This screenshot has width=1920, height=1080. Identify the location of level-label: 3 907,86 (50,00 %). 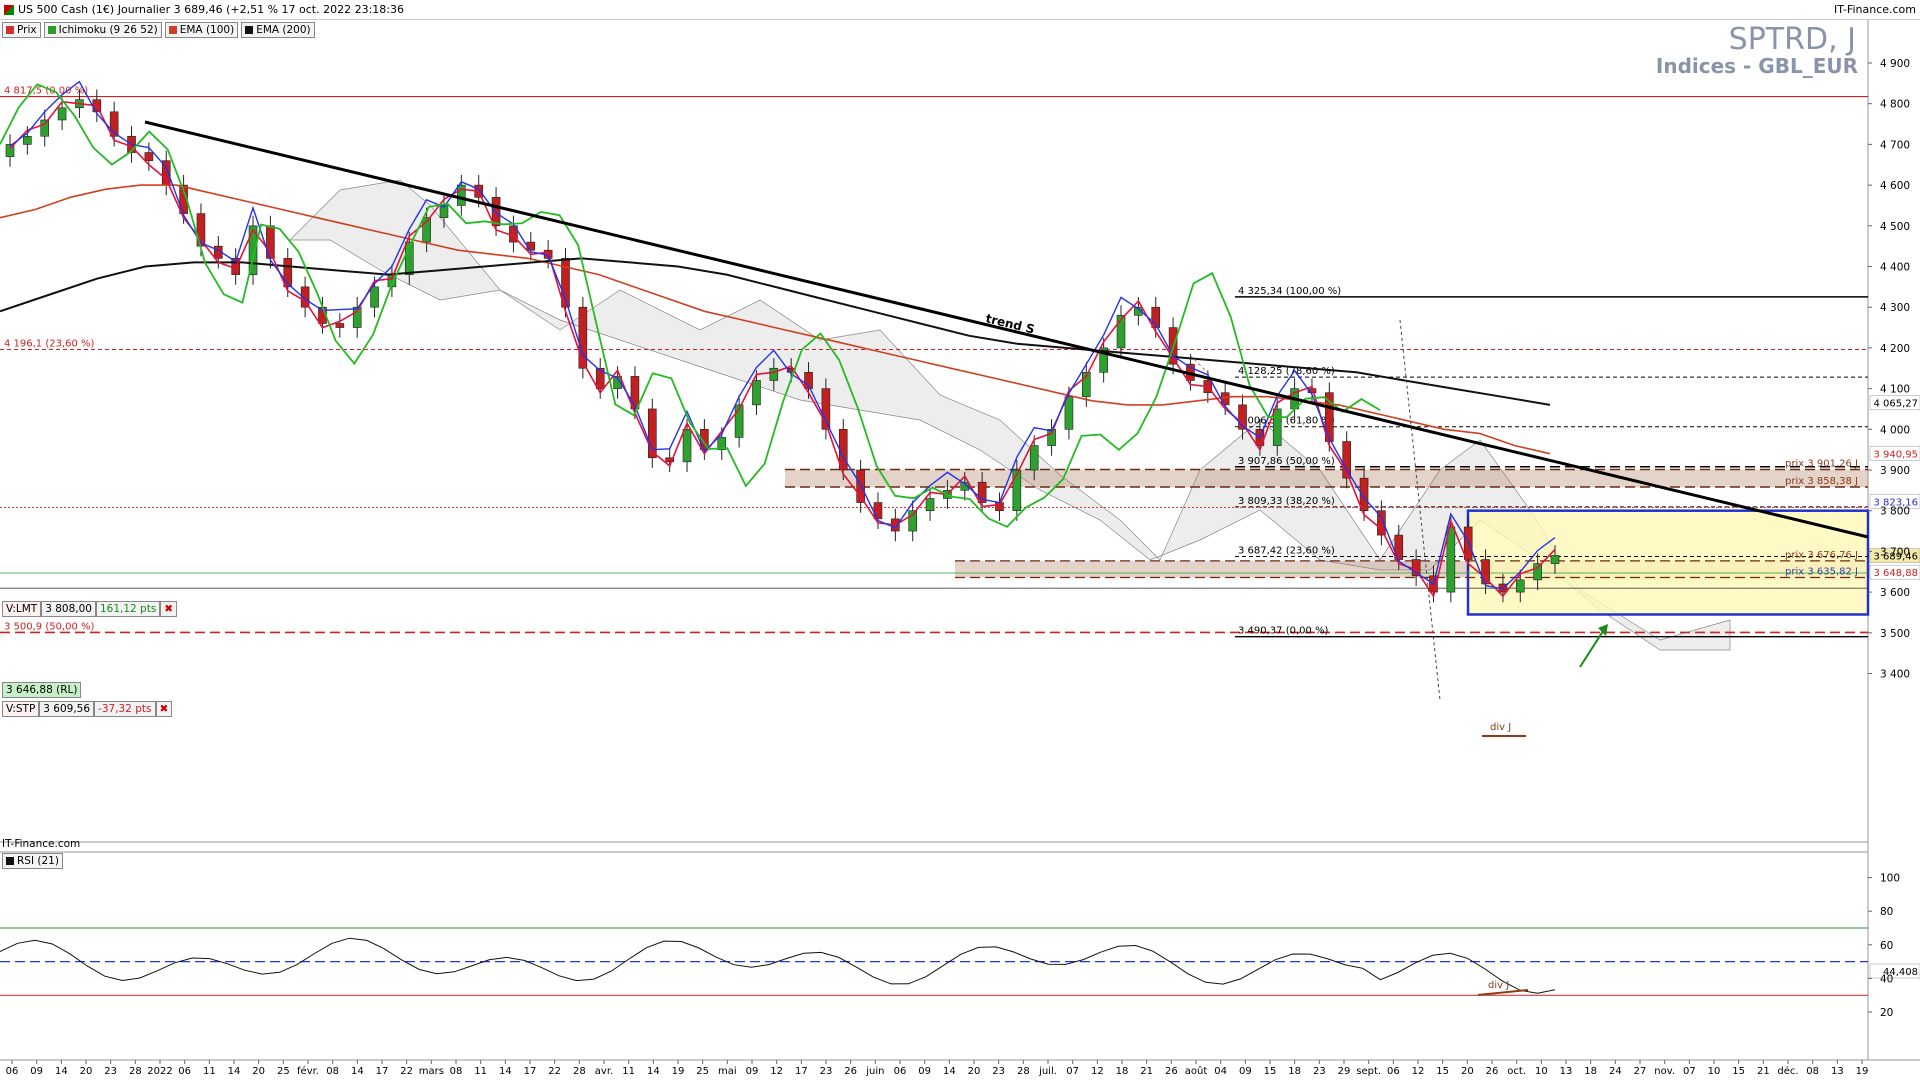
(1286, 461).